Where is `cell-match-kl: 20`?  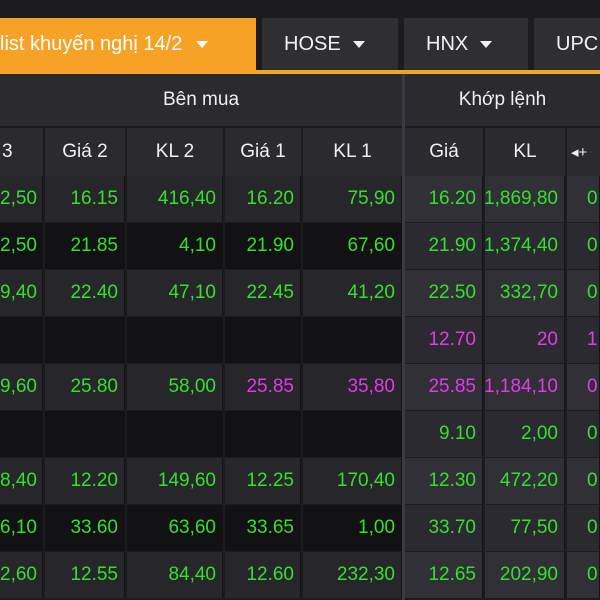 cell-match-kl: 20 is located at coordinates (525, 340).